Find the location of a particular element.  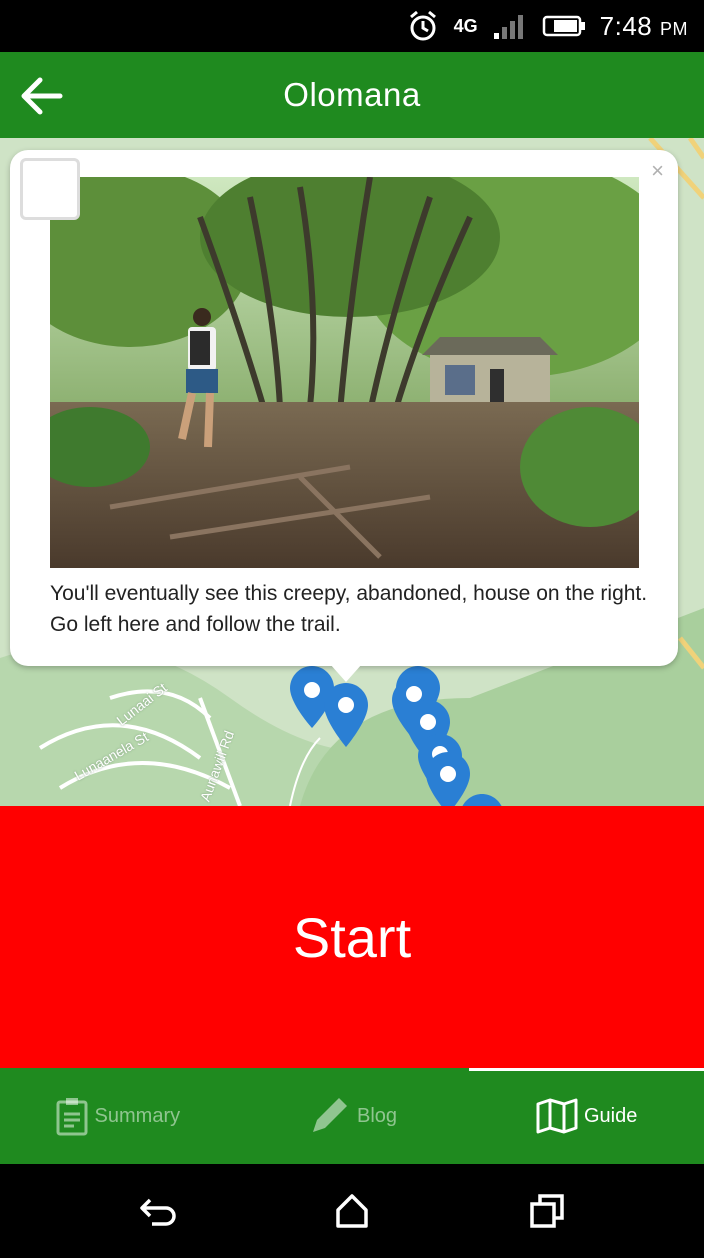

tab-label: Guide is located at coordinates (610, 1115).